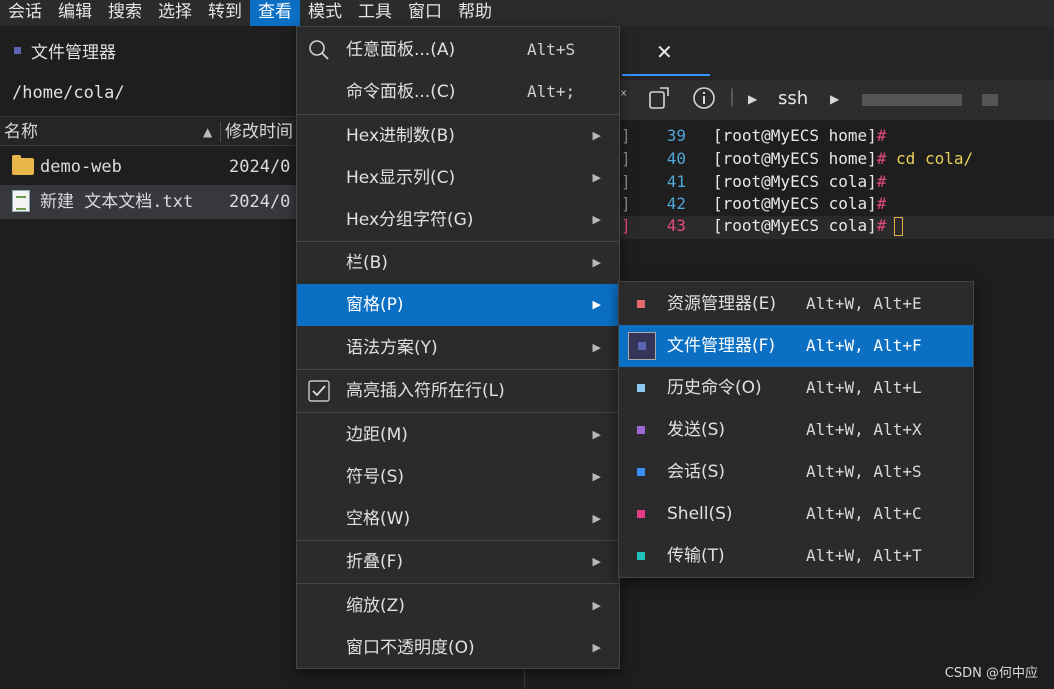 The height and width of the screenshot is (689, 1054). Describe the element at coordinates (458, 435) in the screenshot. I see `menu-item-margins: 边距(M) ▶` at that location.